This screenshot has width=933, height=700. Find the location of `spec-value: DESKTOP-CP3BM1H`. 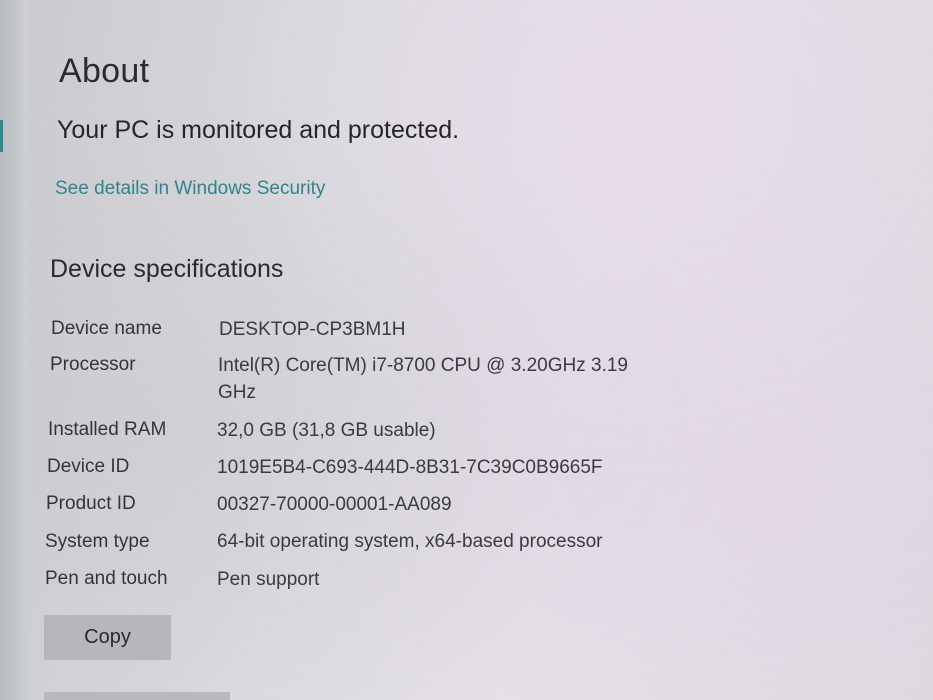

spec-value: DESKTOP-CP3BM1H is located at coordinates (312, 329).